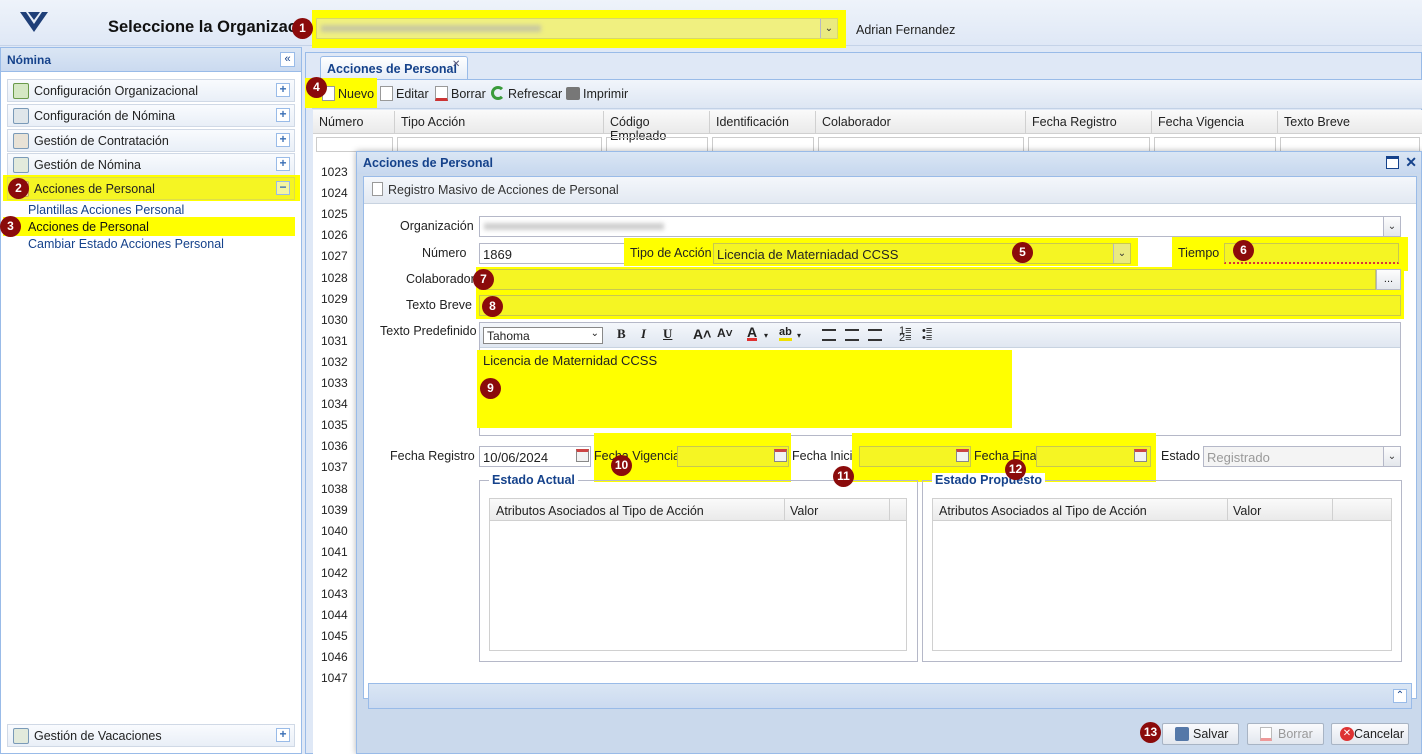 The height and width of the screenshot is (754, 1422). Describe the element at coordinates (334, 214) in the screenshot. I see `table-row: 1025` at that location.